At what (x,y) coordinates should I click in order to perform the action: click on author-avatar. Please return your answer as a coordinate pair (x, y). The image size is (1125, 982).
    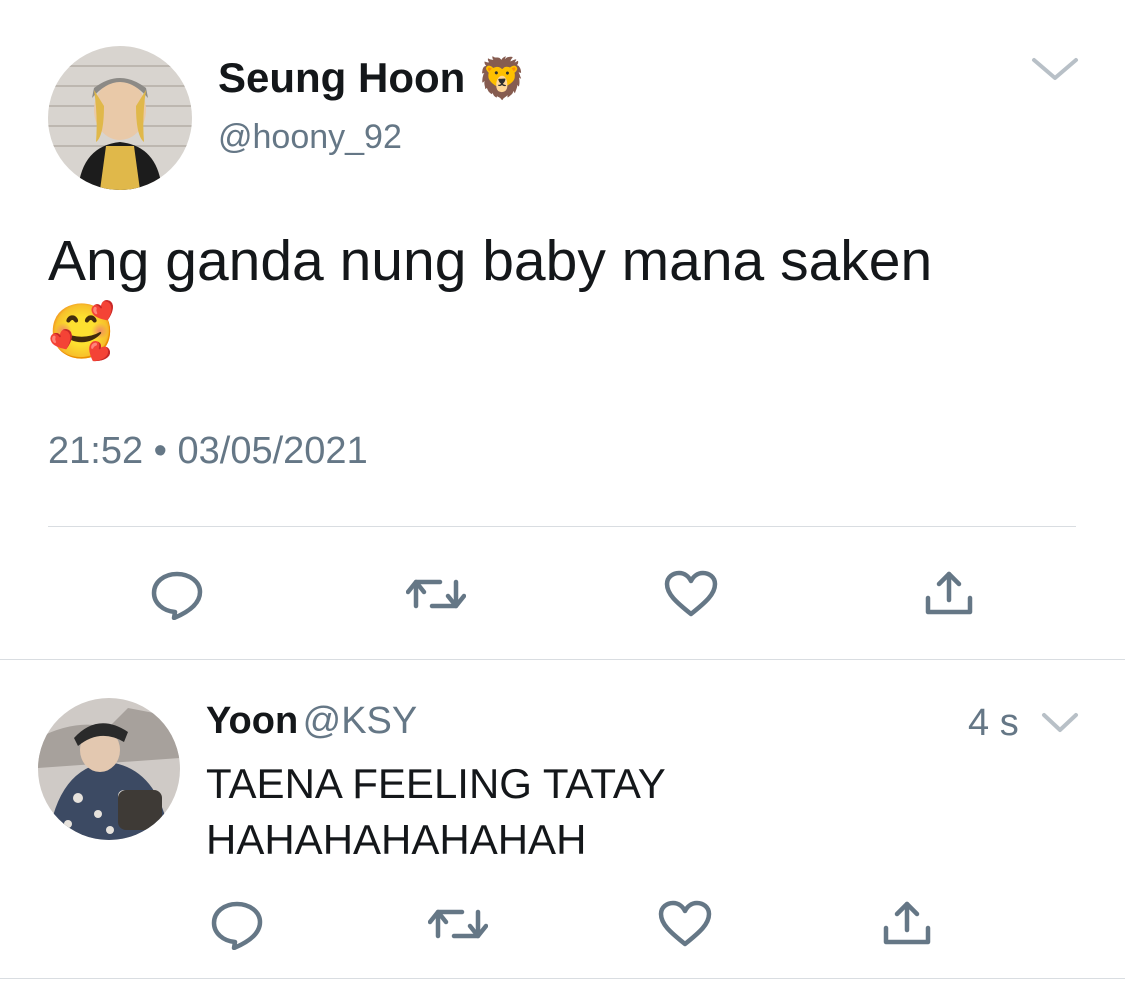
    Looking at the image, I should click on (120, 118).